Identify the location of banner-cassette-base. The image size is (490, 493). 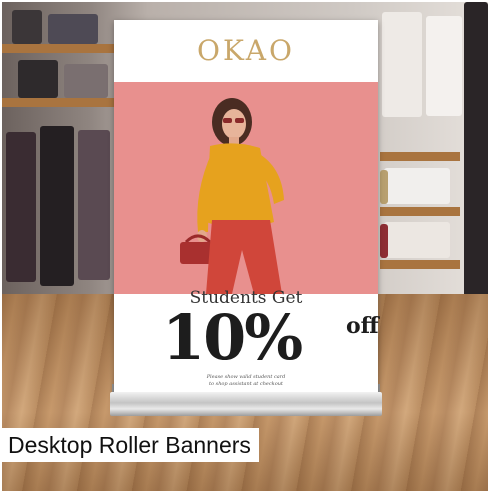
(246, 404).